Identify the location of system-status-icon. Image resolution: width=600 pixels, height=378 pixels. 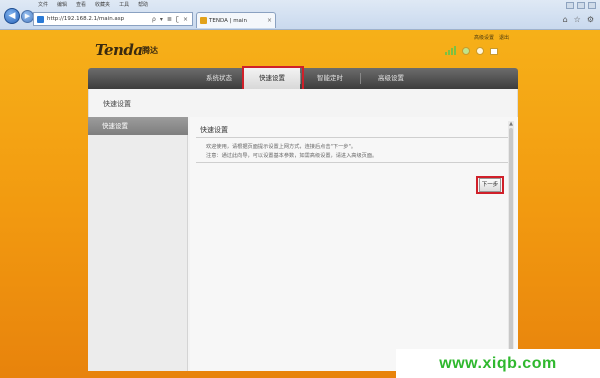
(480, 51).